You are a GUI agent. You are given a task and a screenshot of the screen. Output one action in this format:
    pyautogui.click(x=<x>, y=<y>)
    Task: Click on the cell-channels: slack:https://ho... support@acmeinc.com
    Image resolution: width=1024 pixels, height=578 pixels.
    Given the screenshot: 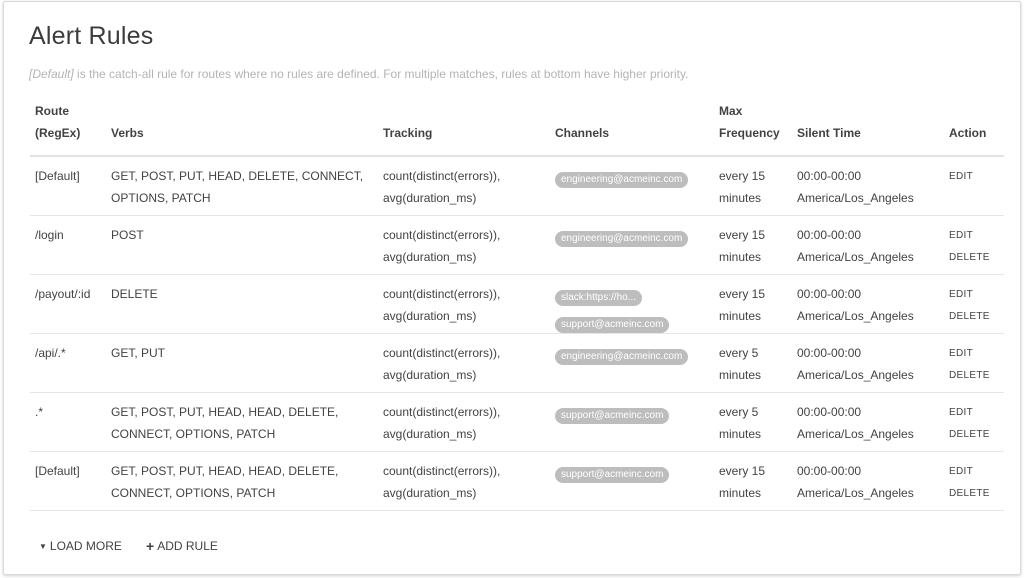 What is the action you would take?
    pyautogui.click(x=635, y=312)
    